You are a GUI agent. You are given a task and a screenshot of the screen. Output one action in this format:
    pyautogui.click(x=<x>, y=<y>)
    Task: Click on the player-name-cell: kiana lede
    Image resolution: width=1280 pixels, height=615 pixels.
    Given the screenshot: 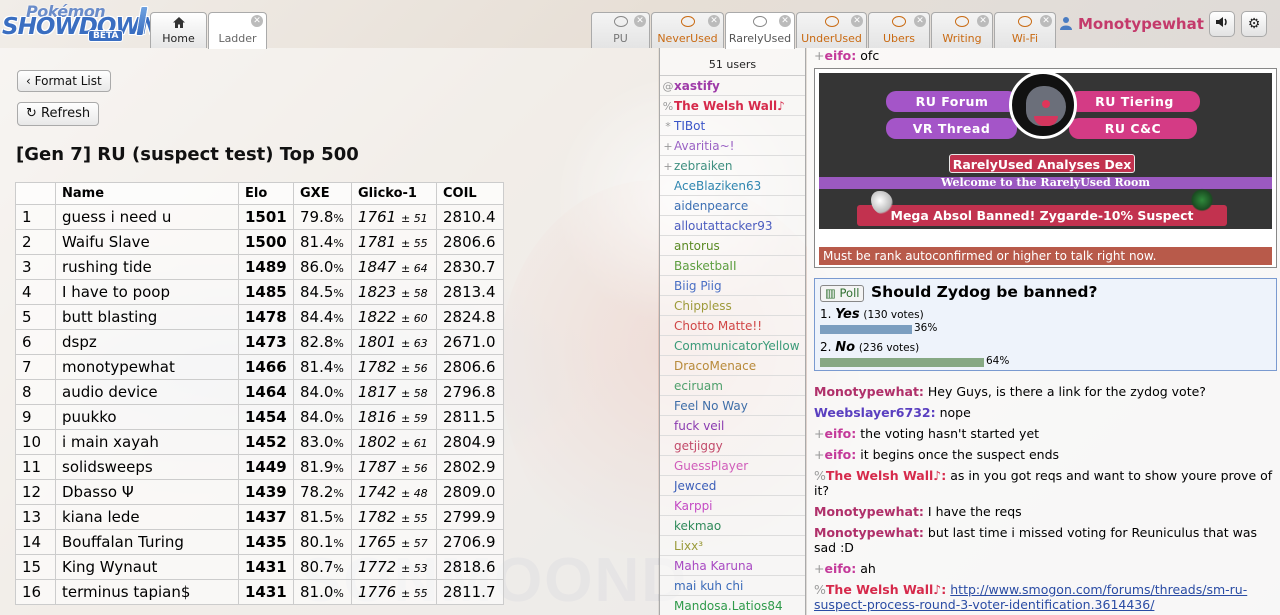 What is the action you would take?
    pyautogui.click(x=147, y=517)
    